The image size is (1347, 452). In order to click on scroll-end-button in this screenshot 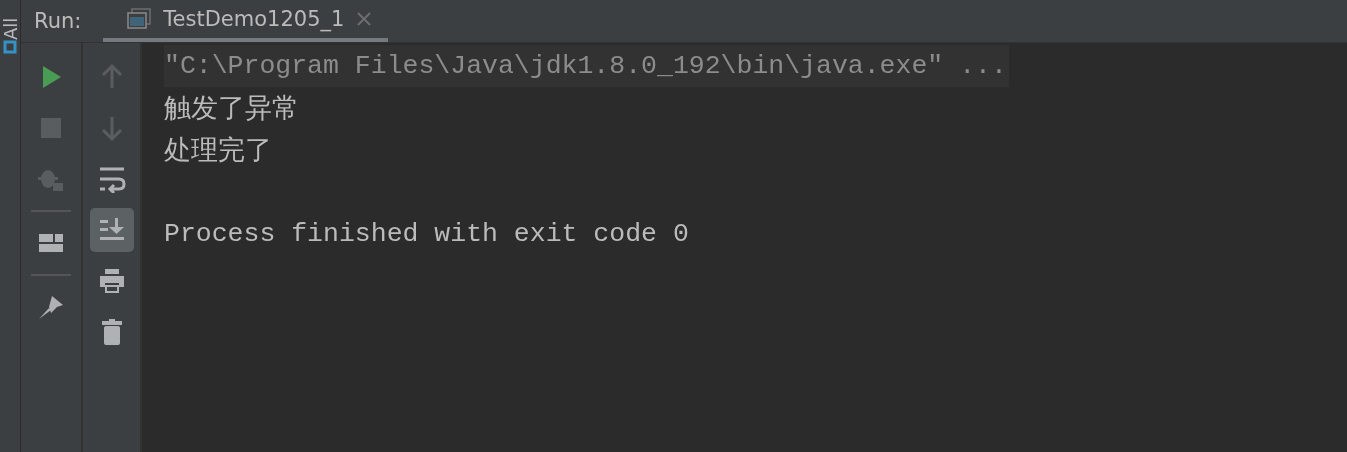, I will do `click(111, 230)`.